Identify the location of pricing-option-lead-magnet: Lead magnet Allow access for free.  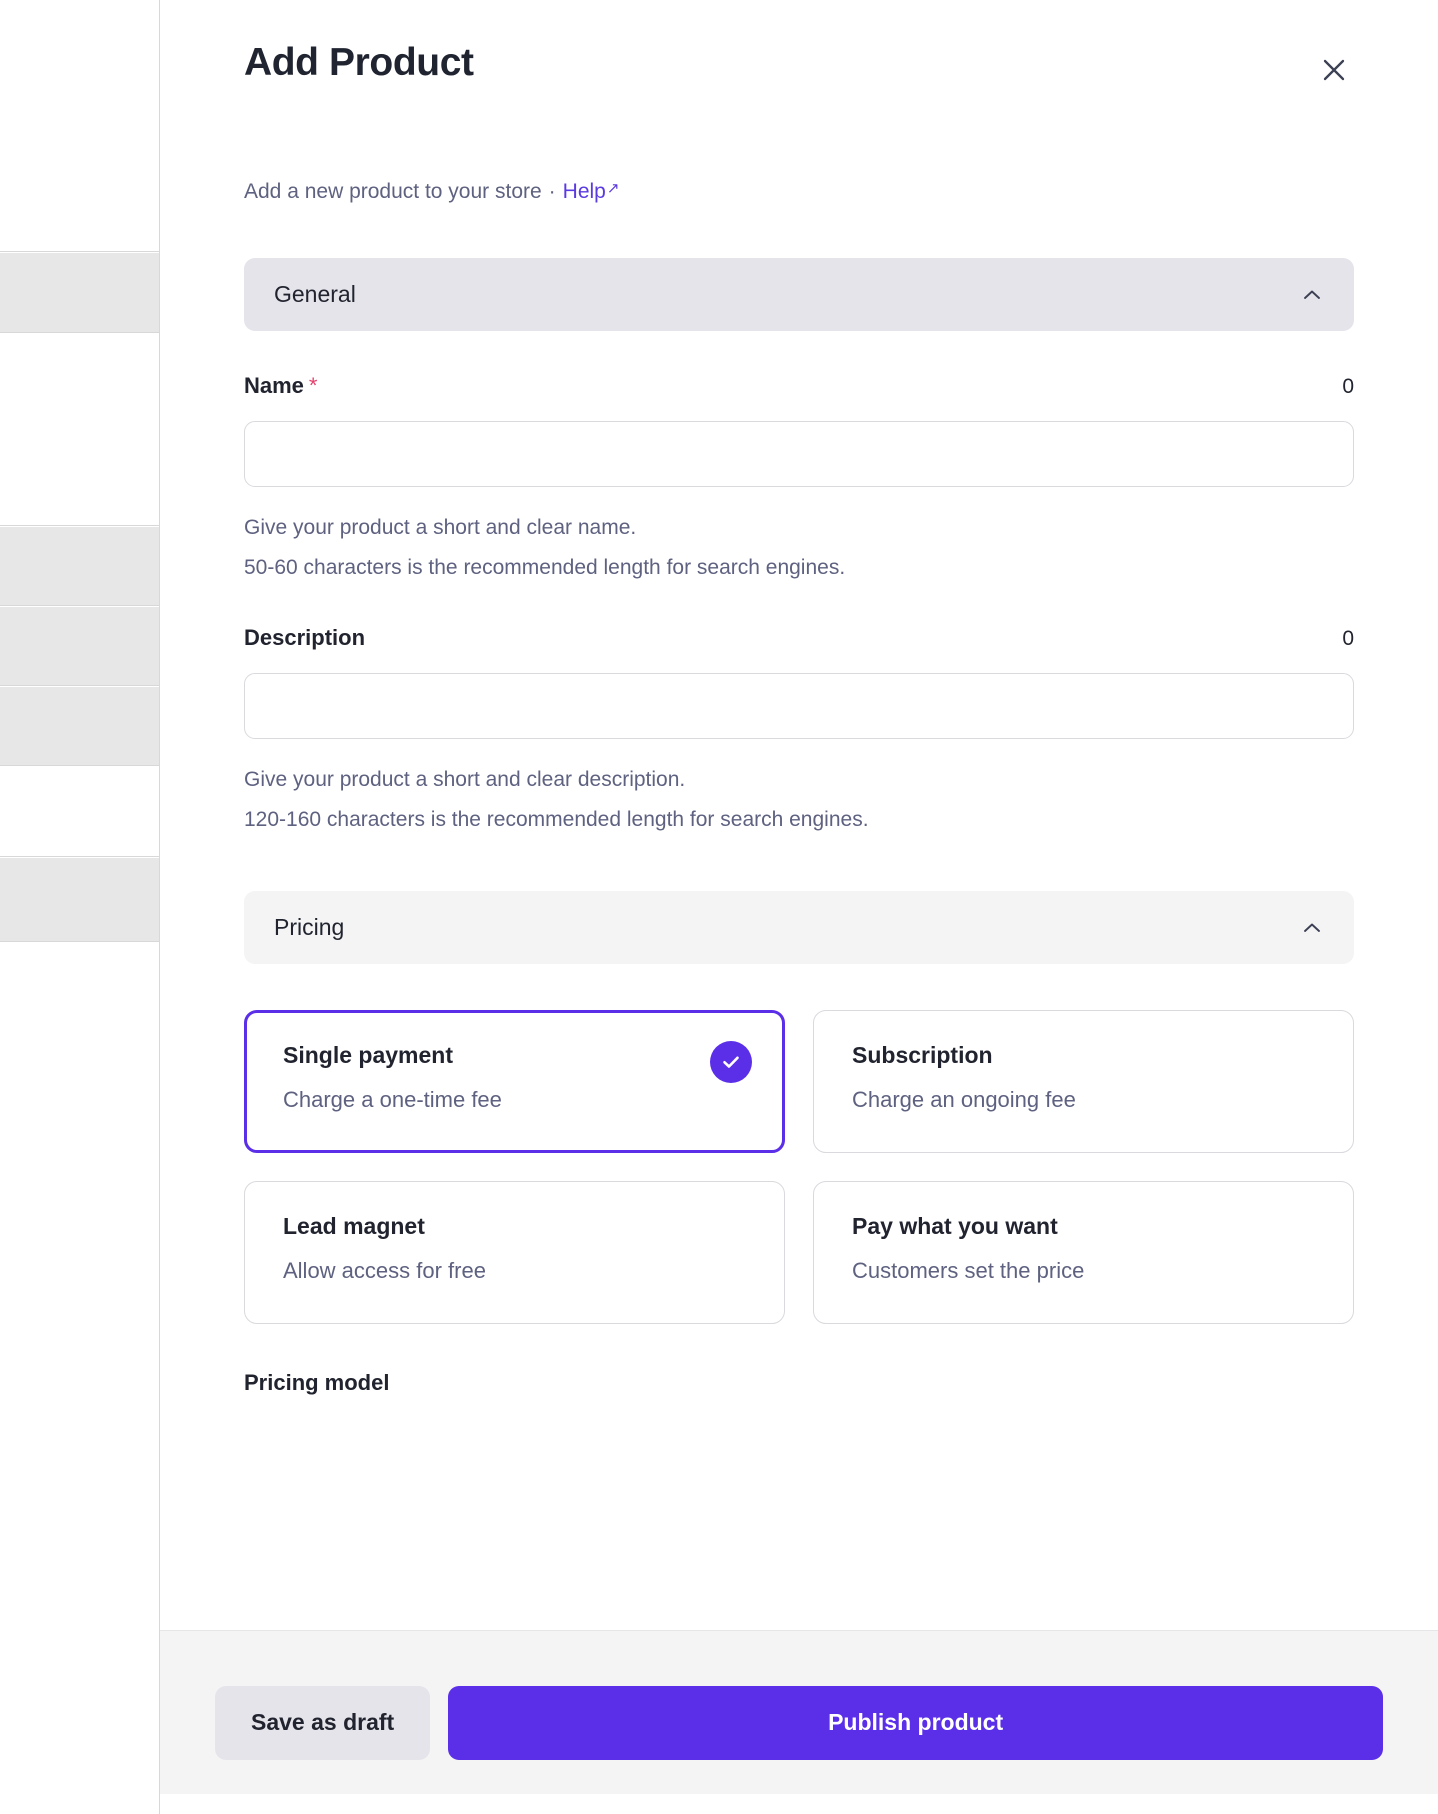
(514, 1253).